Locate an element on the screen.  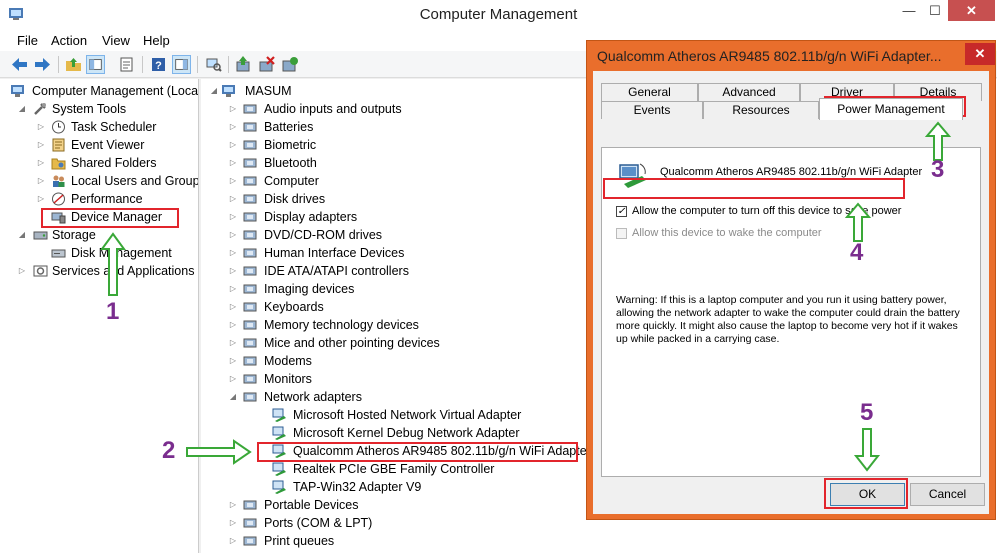
allow-wake-label: Allow this device to wake the computer is located at coordinates (727, 233).